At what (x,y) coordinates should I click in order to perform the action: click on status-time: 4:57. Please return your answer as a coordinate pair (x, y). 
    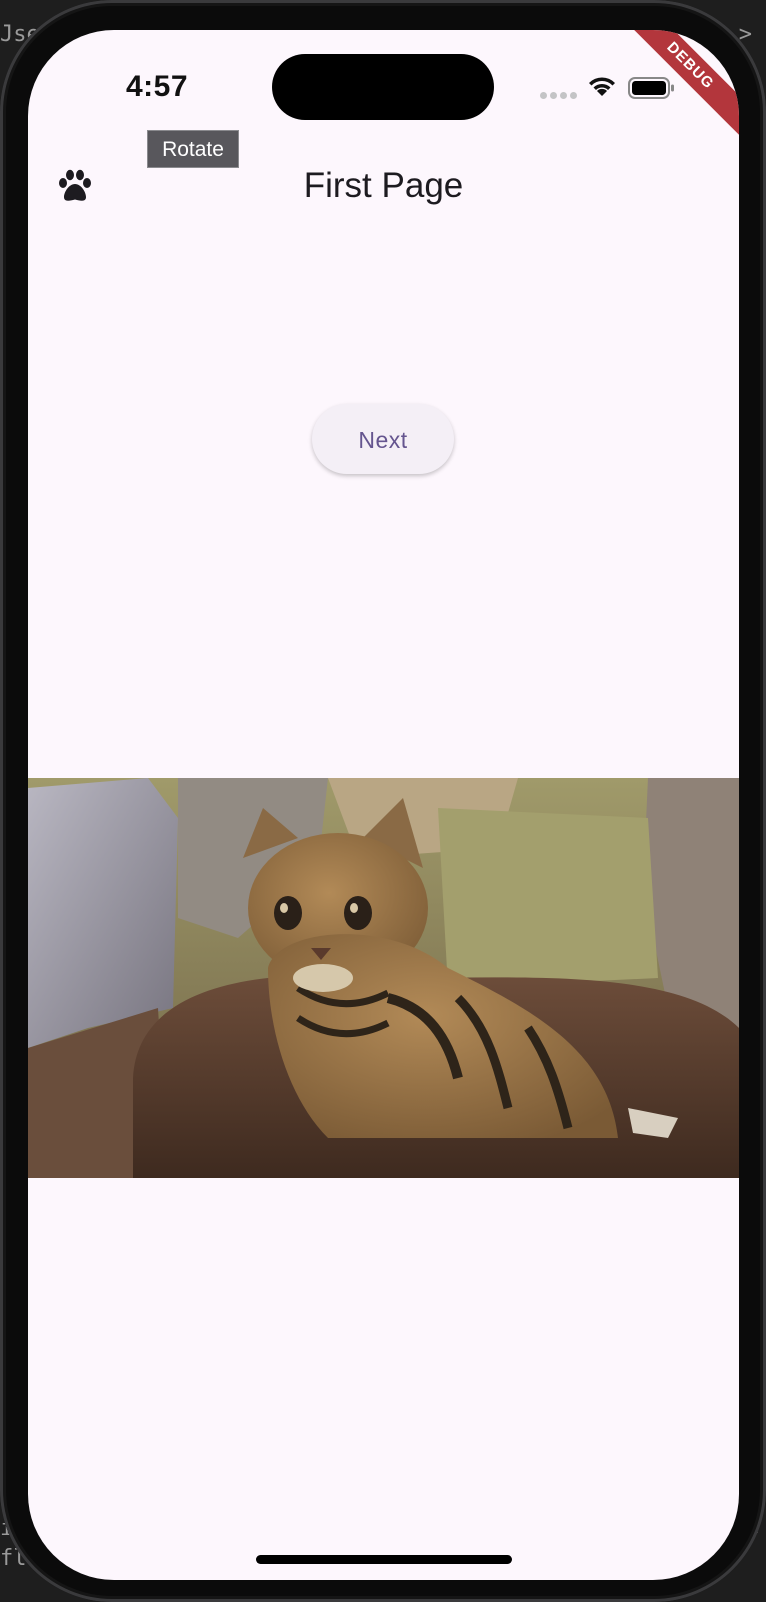
    Looking at the image, I should click on (157, 86).